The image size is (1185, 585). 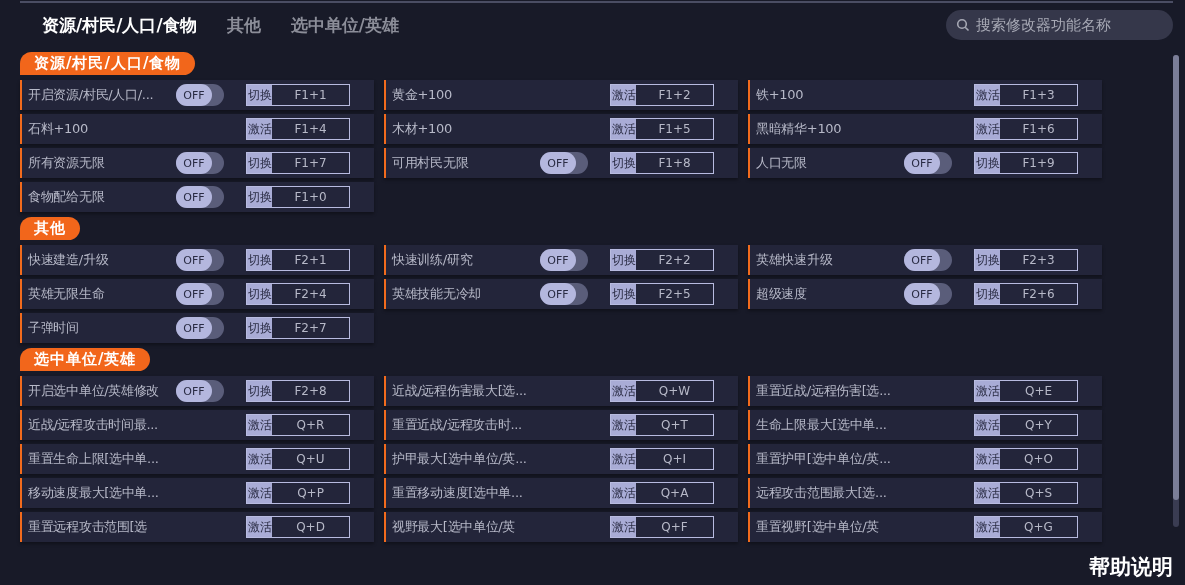 I want to click on cheat-name: 重置远程攻击范围[选, so click(x=88, y=527).